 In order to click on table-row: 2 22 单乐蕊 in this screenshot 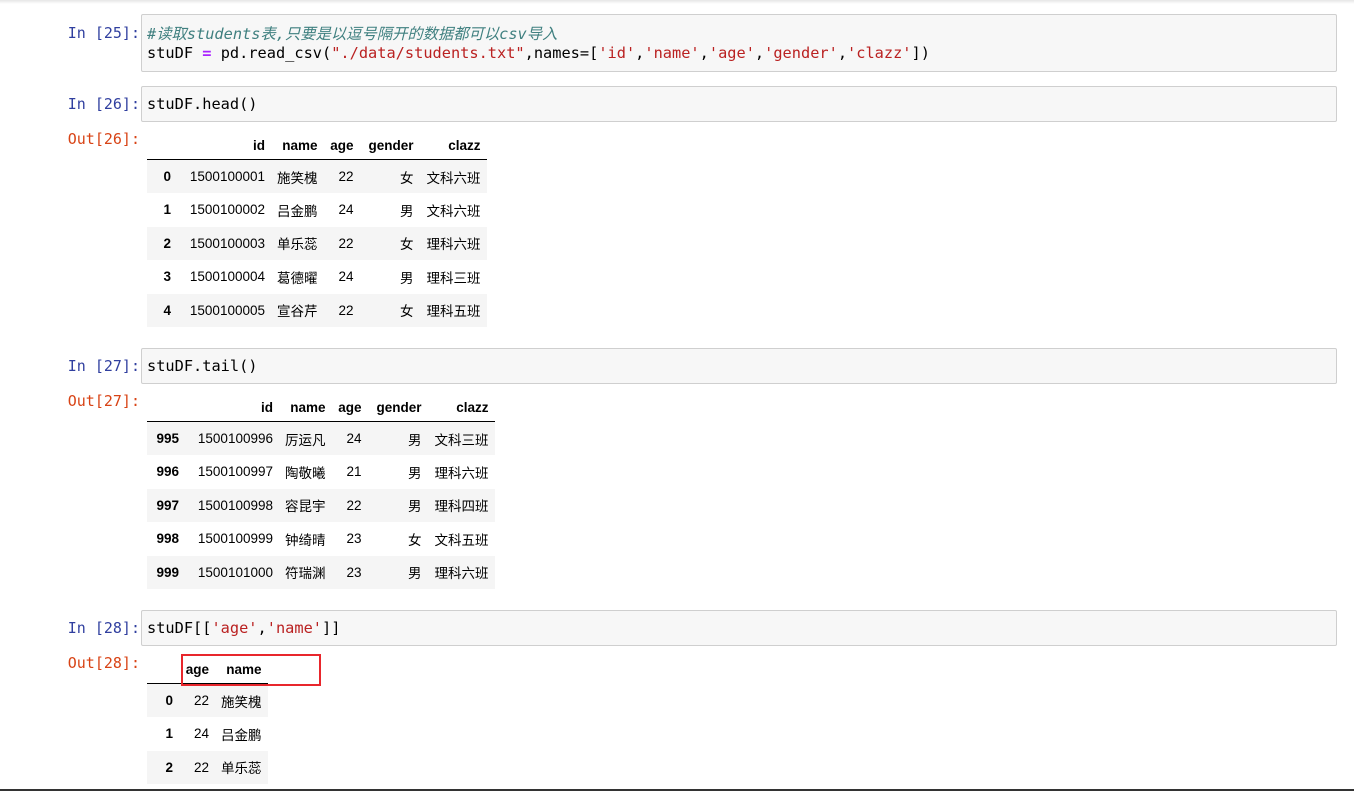, I will do `click(207, 767)`.